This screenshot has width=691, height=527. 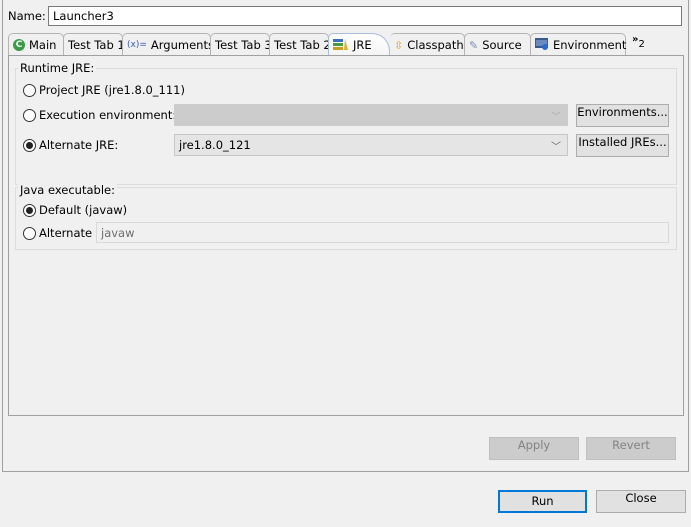 I want to click on tab-label: Environment, so click(x=590, y=45).